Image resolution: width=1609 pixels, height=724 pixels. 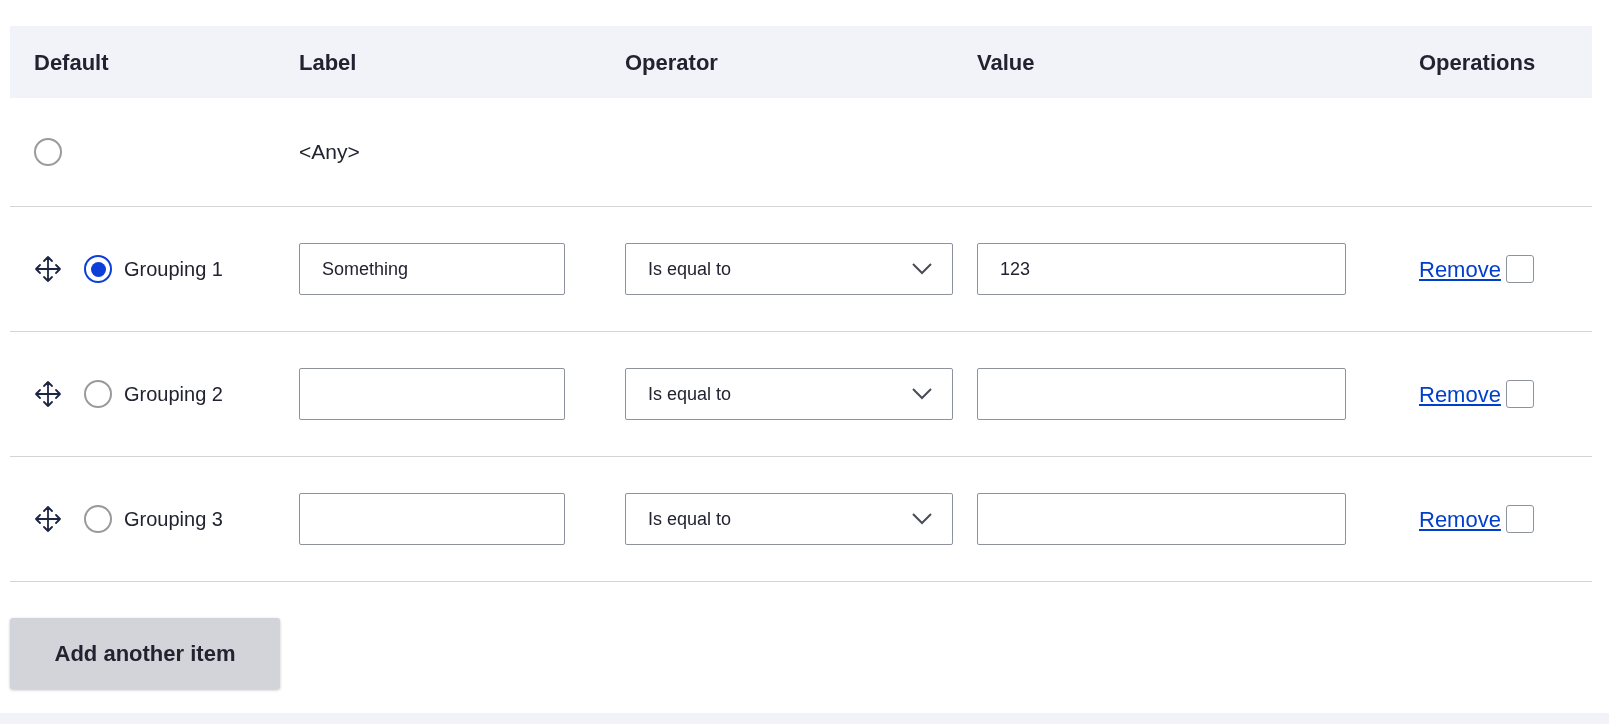 What do you see at coordinates (672, 62) in the screenshot?
I see `column-header: Operator` at bounding box center [672, 62].